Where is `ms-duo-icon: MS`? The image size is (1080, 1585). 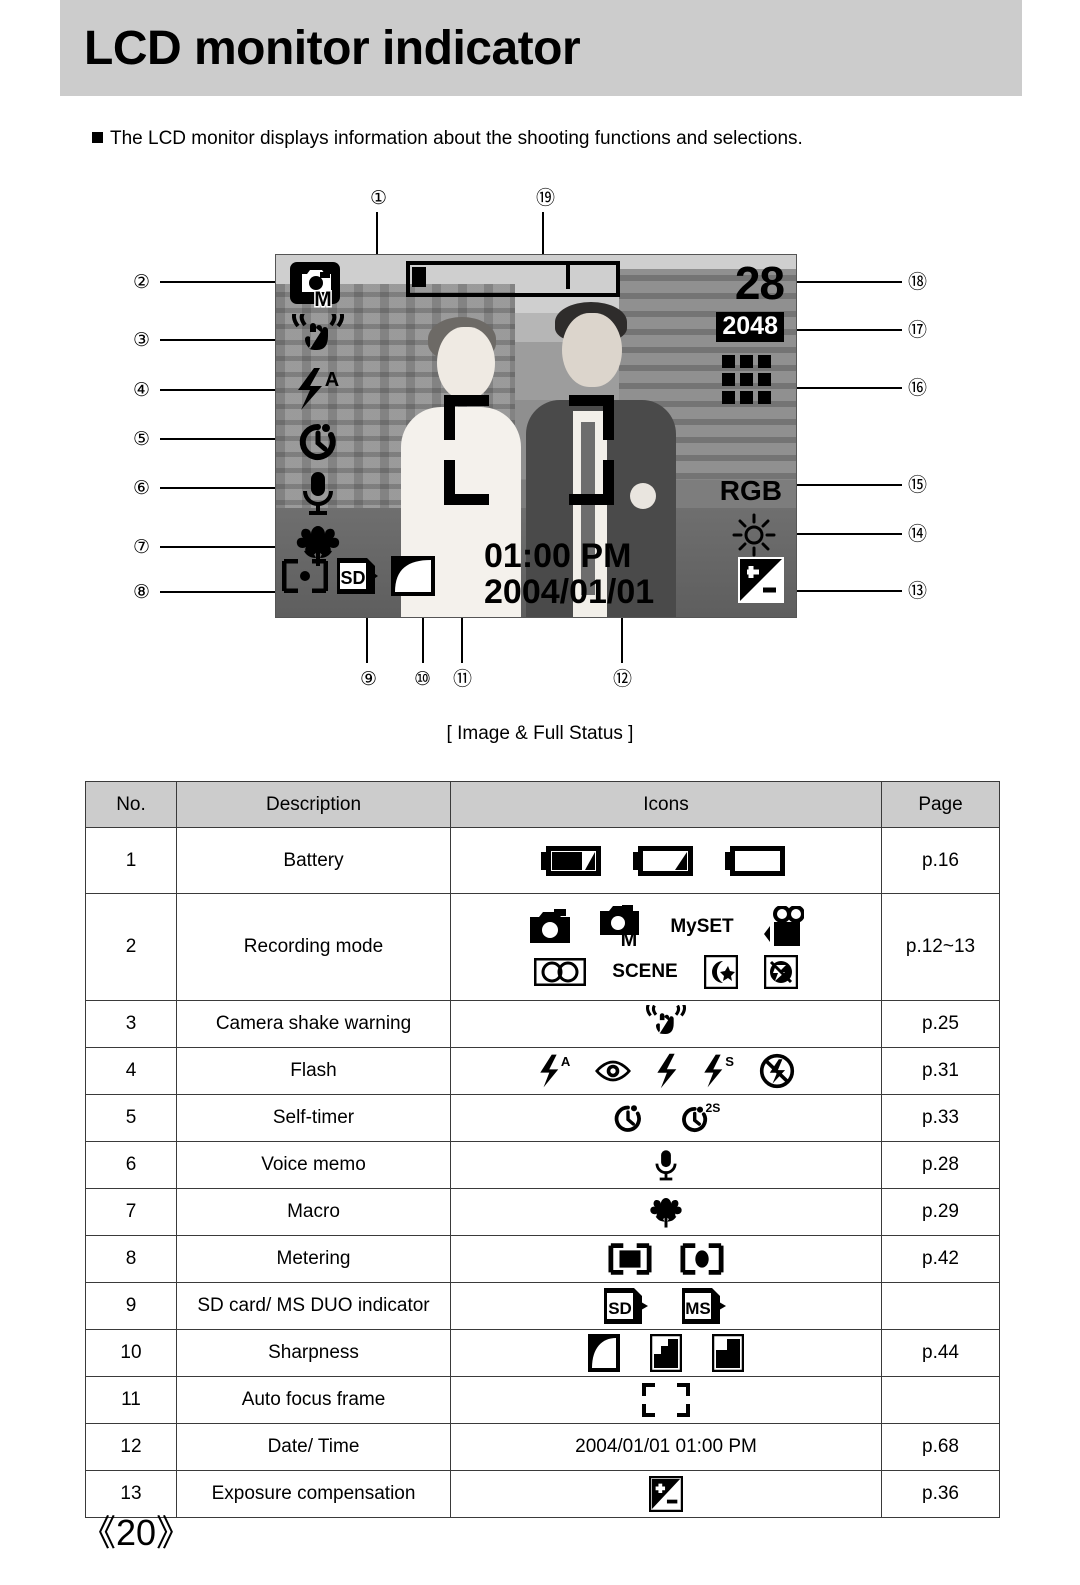 ms-duo-icon: MS is located at coordinates (705, 1306).